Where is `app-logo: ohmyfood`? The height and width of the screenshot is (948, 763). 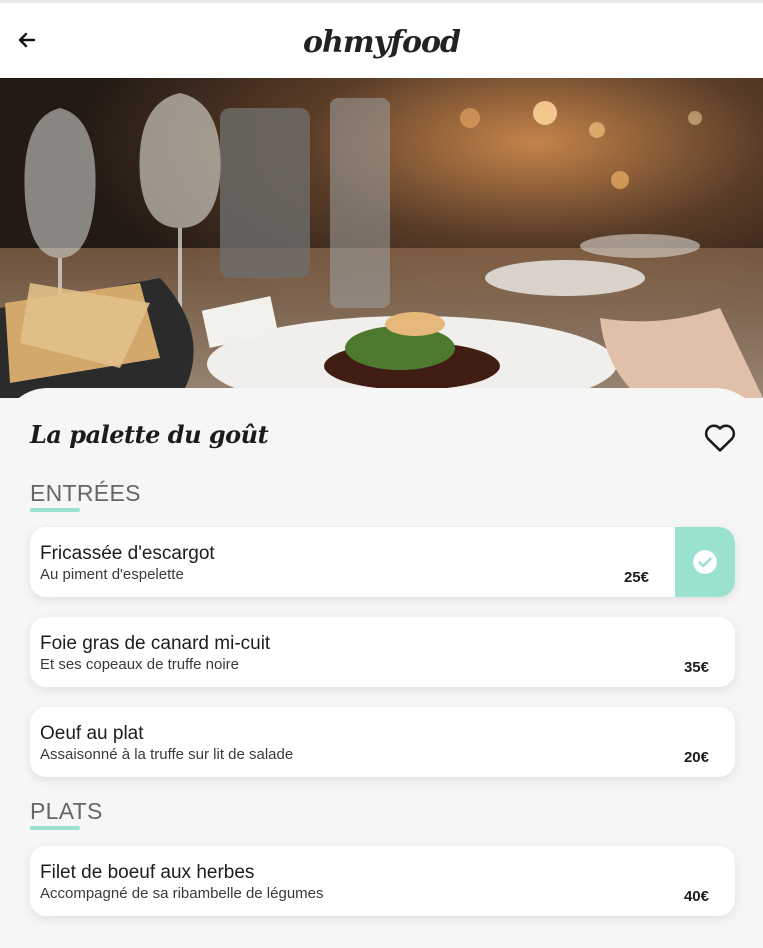
app-logo: ohmyfood is located at coordinates (381, 42).